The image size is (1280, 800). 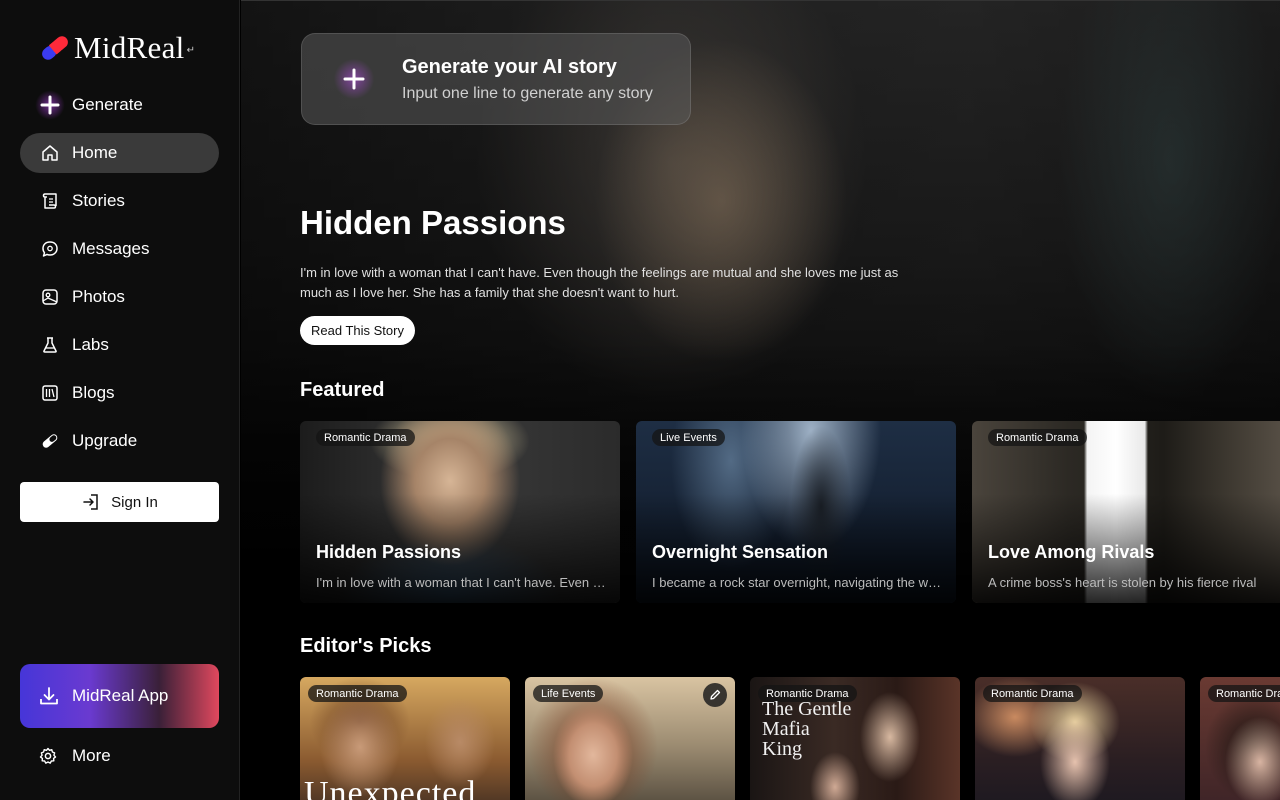 What do you see at coordinates (111, 248) in the screenshot?
I see `sidebar-item-label: Messages` at bounding box center [111, 248].